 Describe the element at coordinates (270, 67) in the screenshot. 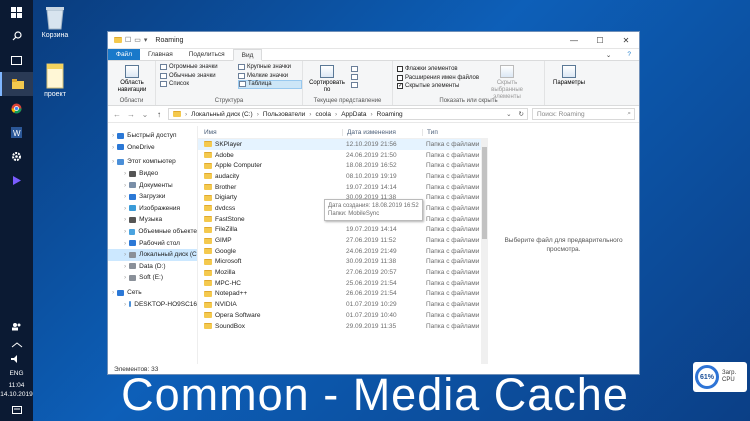

I see `layout-large-icons: Крупные значки` at that location.